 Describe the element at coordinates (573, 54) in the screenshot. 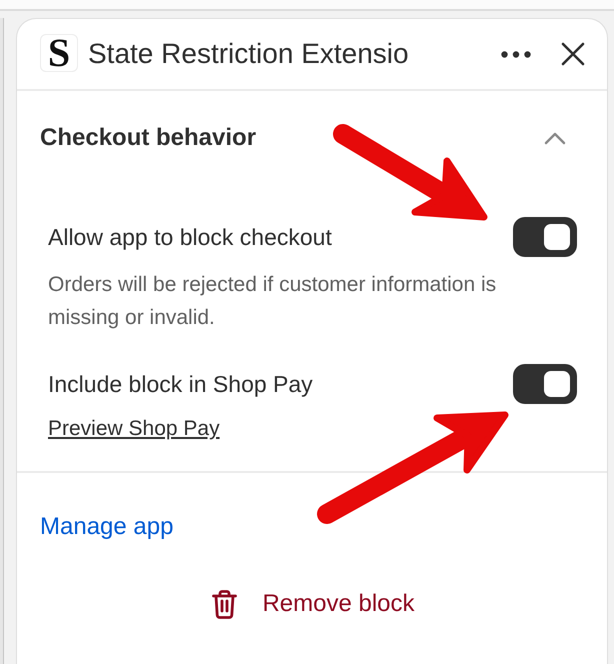

I see `close-icon` at that location.